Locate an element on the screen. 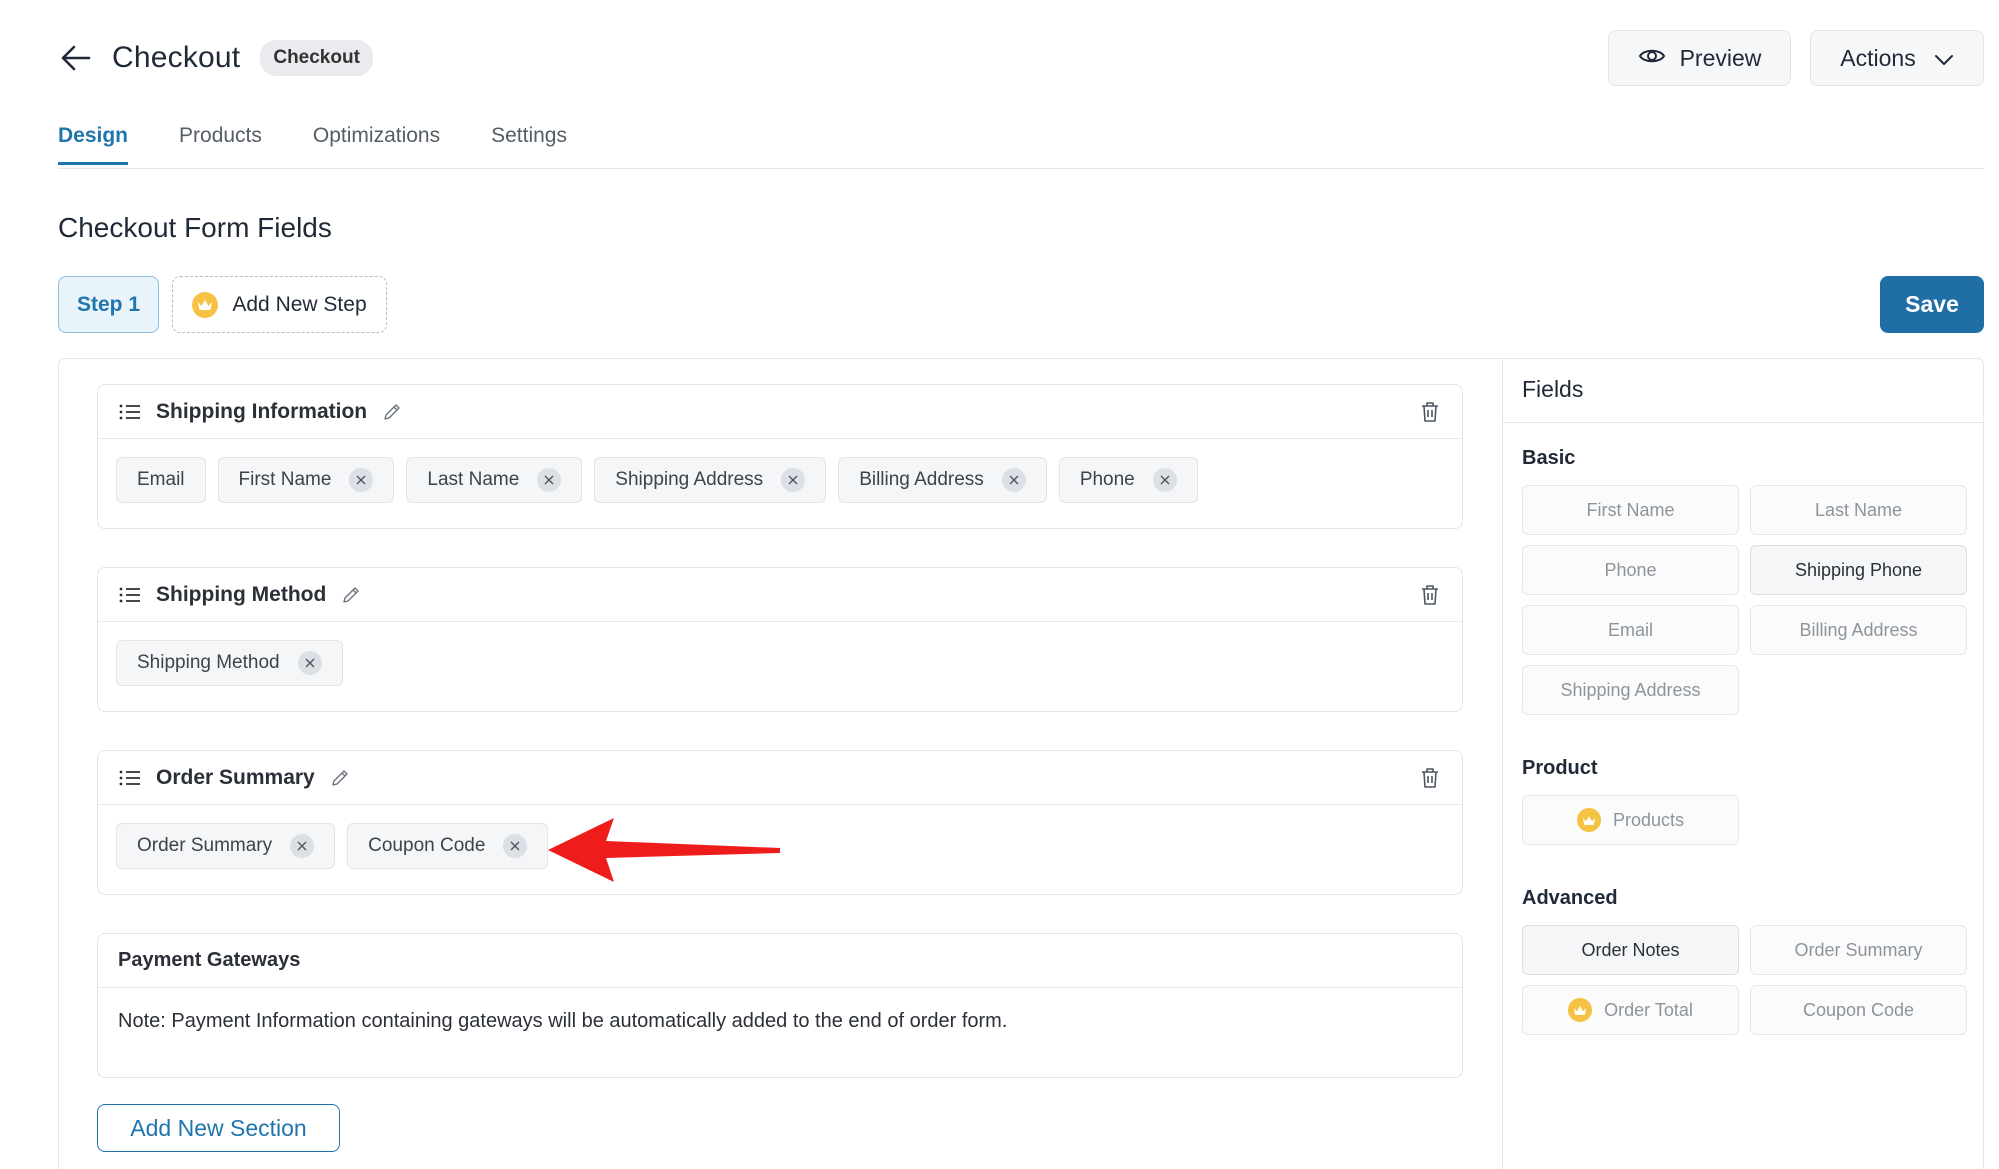  section-header: Shipping Method is located at coordinates (780, 595).